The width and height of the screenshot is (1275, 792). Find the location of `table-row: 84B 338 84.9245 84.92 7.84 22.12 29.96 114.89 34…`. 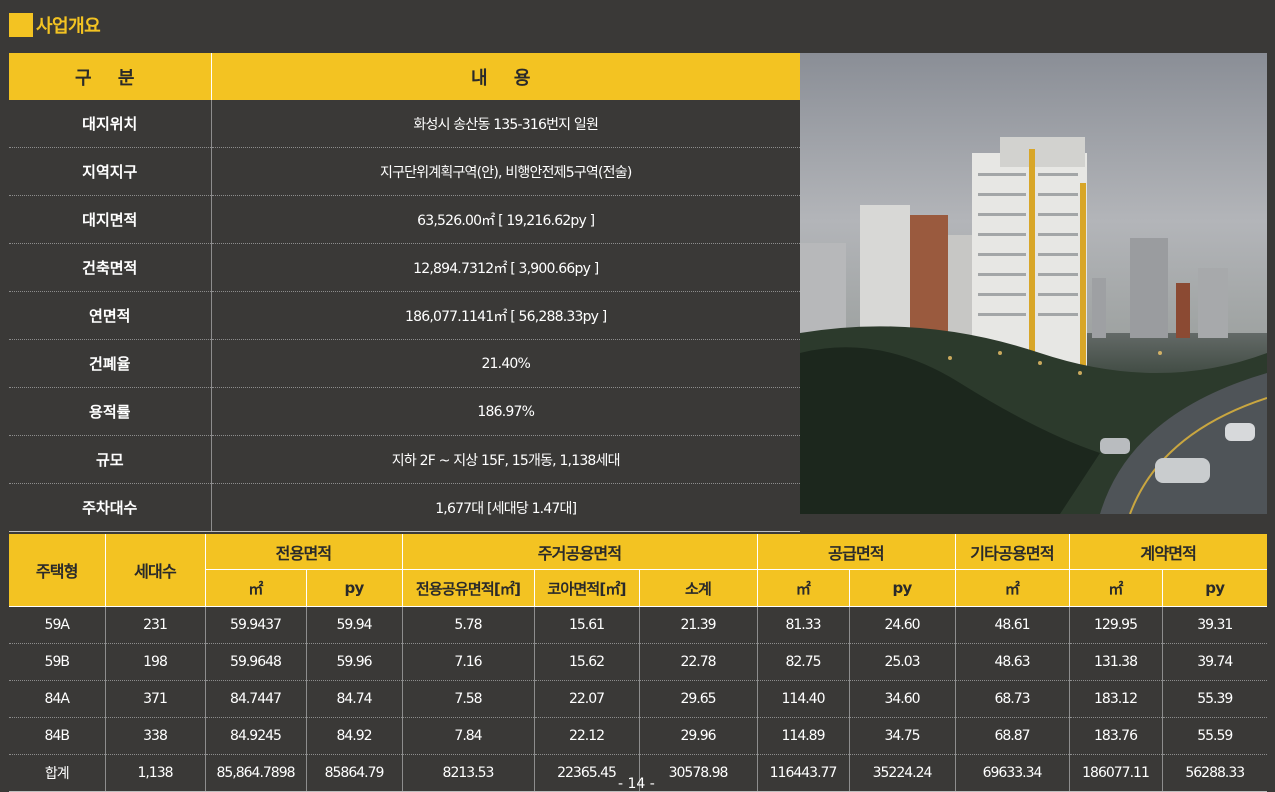

table-row: 84B 338 84.9245 84.92 7.84 22.12 29.96 114.89 34… is located at coordinates (638, 736).